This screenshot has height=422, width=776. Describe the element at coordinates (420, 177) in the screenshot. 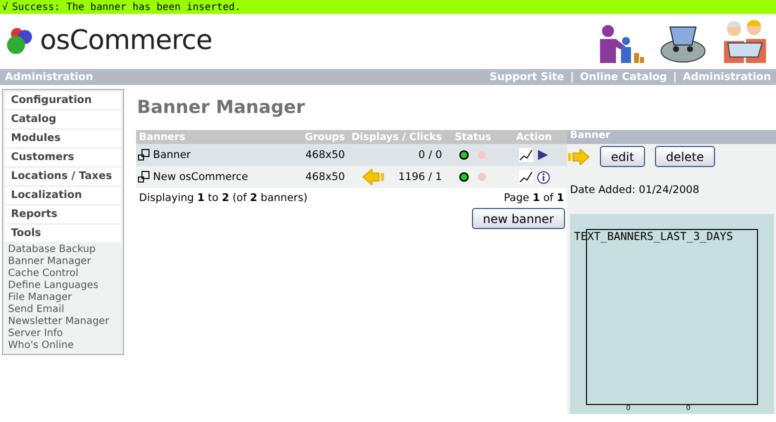

I see `table-cell: 1196 / 1` at that location.